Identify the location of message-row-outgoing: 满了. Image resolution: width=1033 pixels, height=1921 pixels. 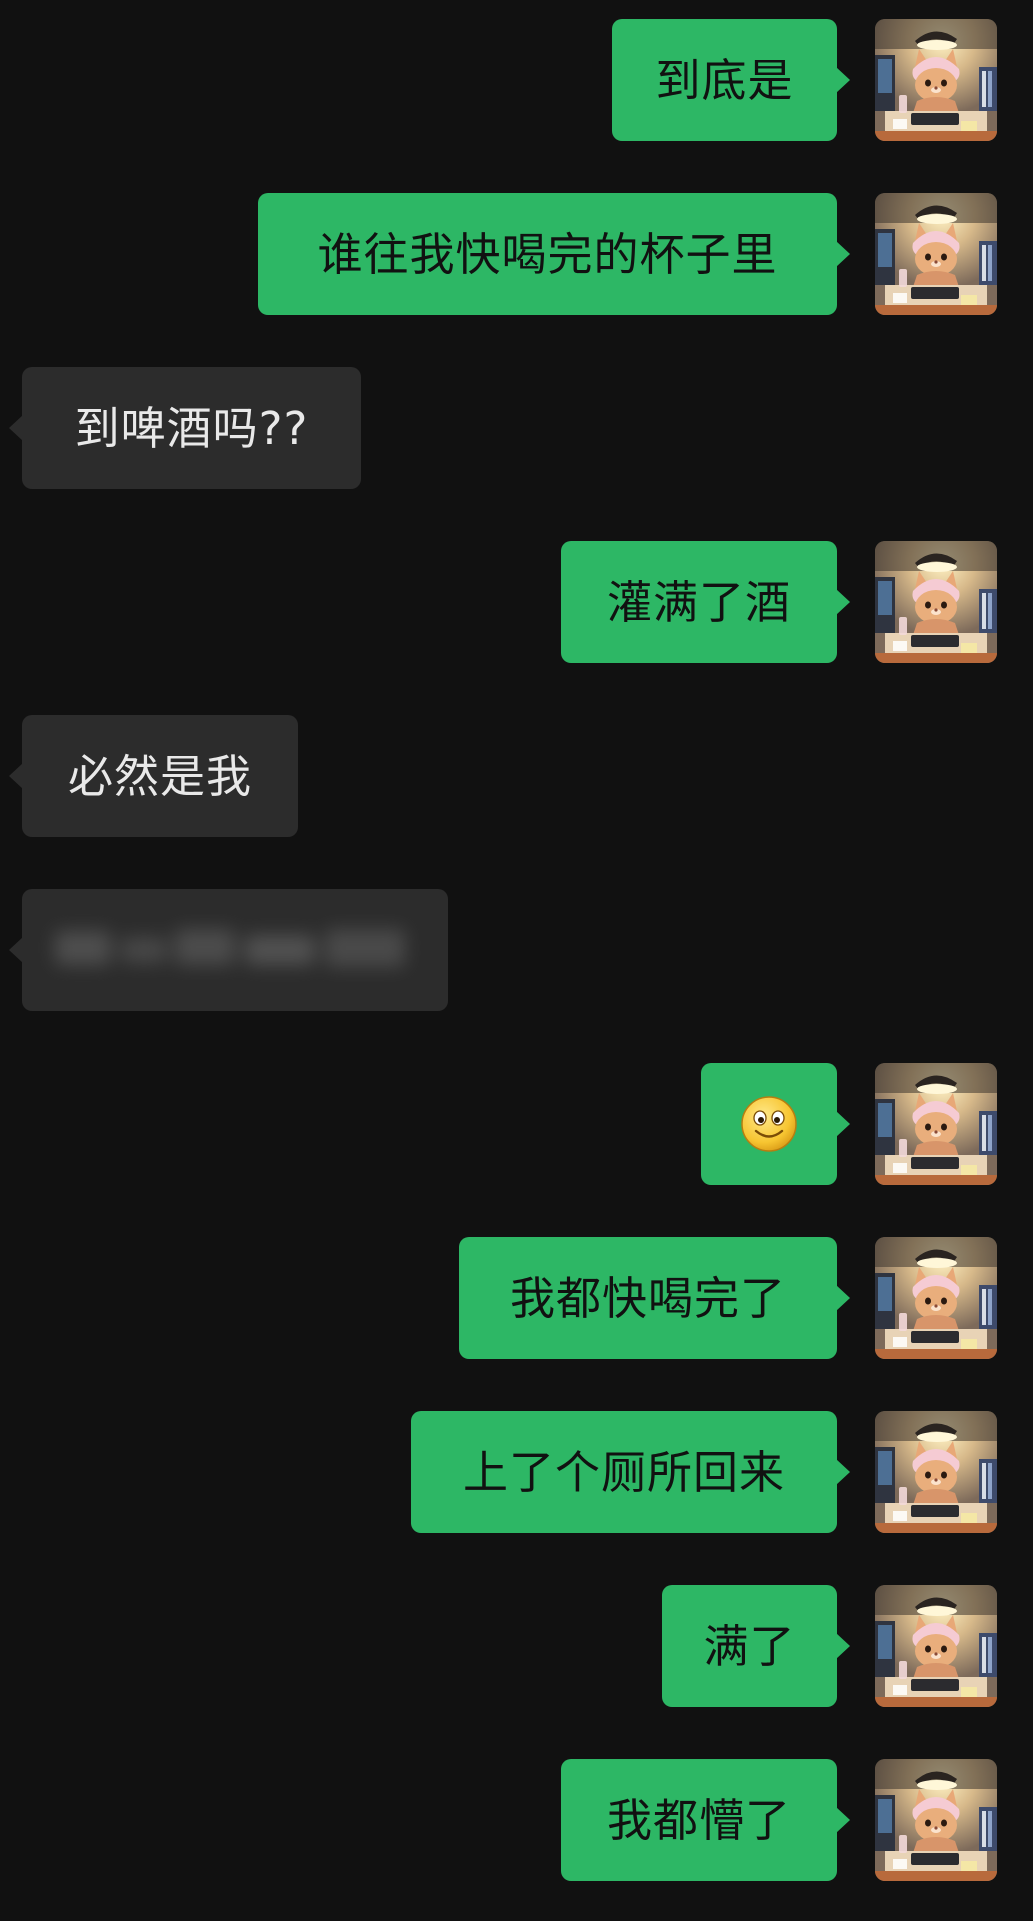
(516, 1646).